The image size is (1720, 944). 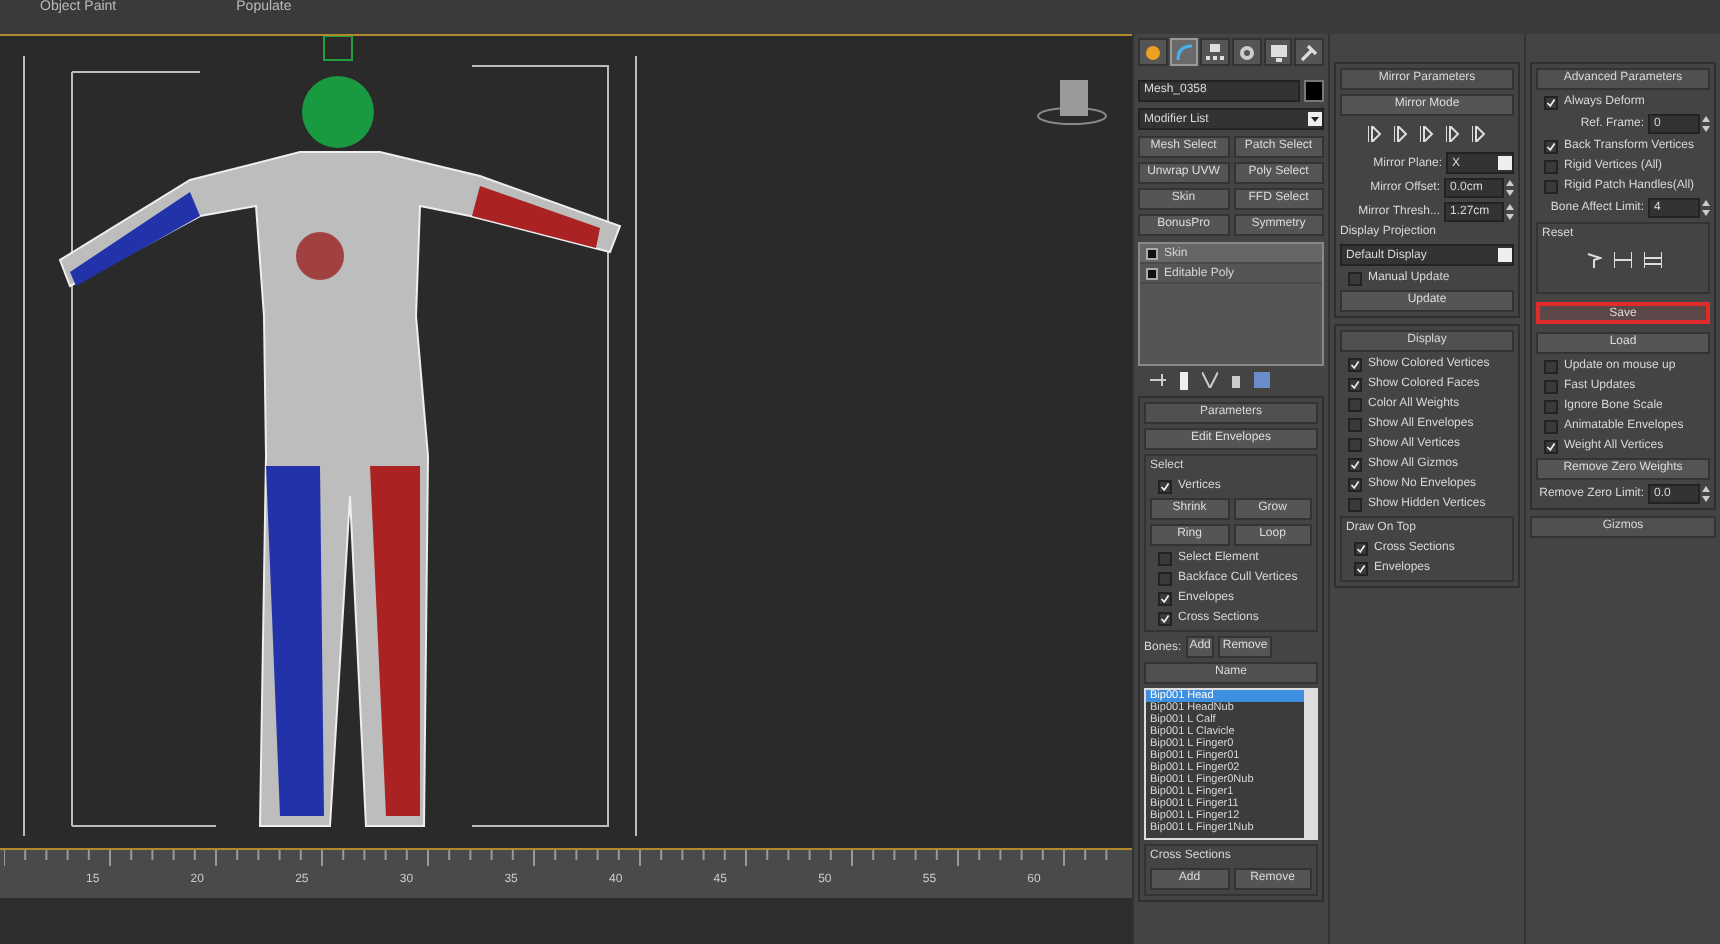 I want to click on reset-vertex-icon, so click(x=1593, y=260).